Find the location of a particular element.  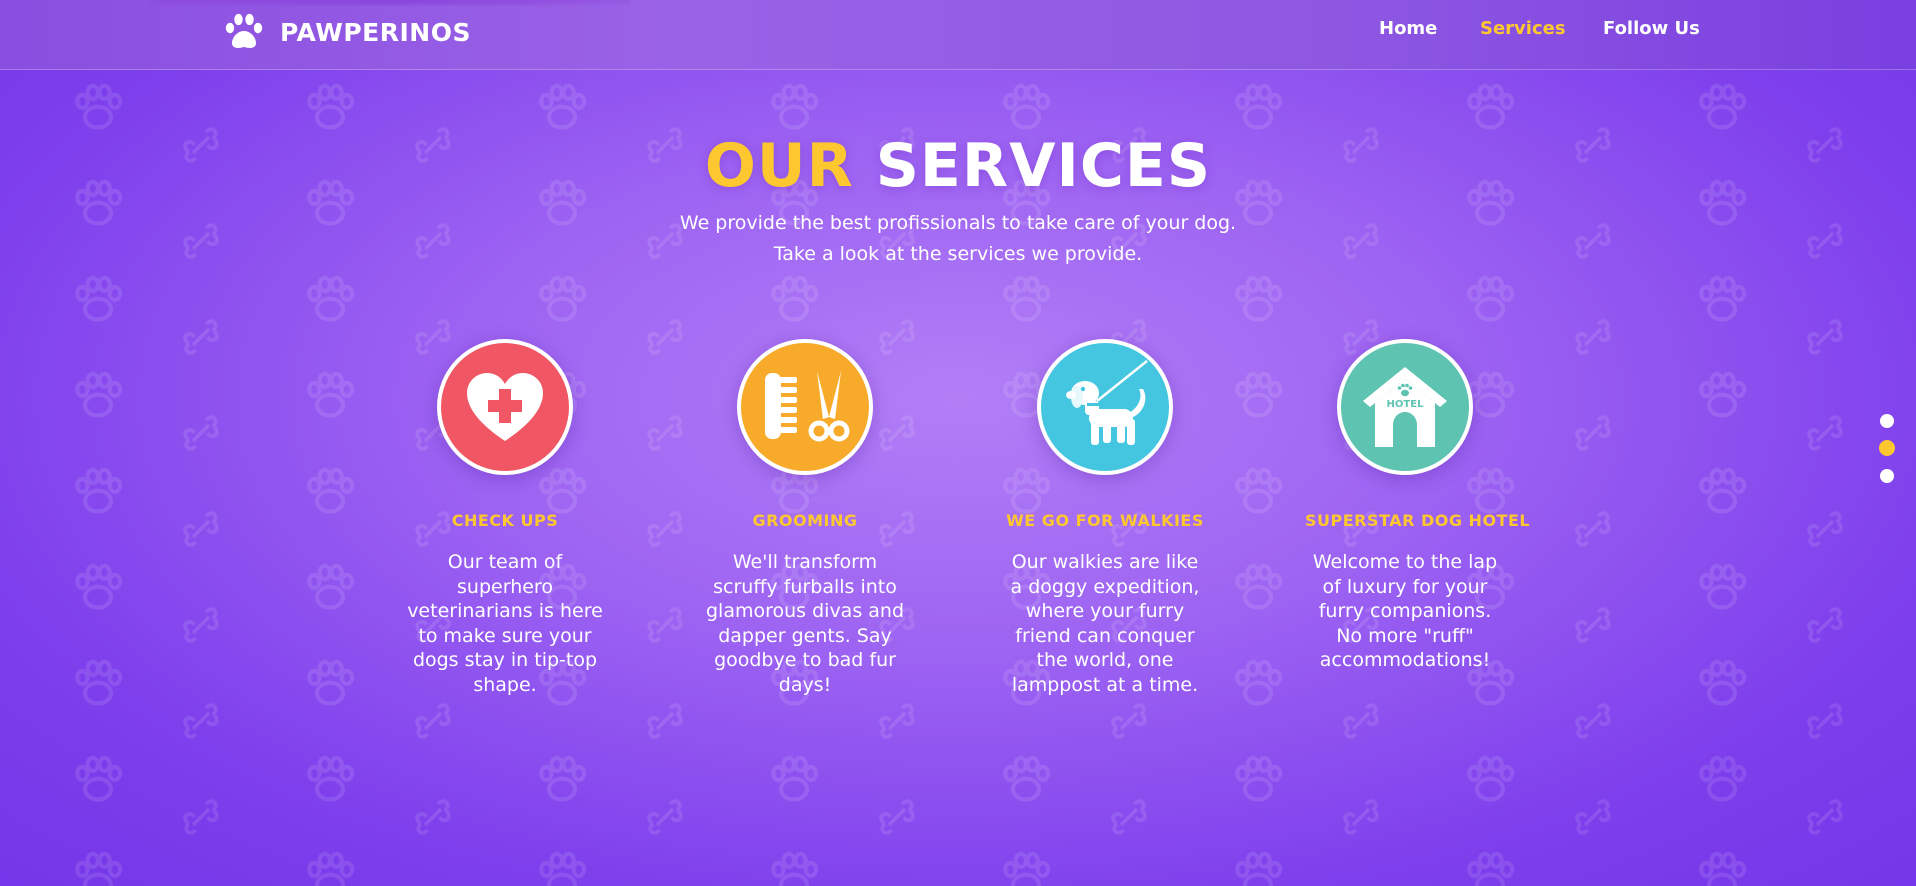

nav-link-home: Home is located at coordinates (1408, 28).